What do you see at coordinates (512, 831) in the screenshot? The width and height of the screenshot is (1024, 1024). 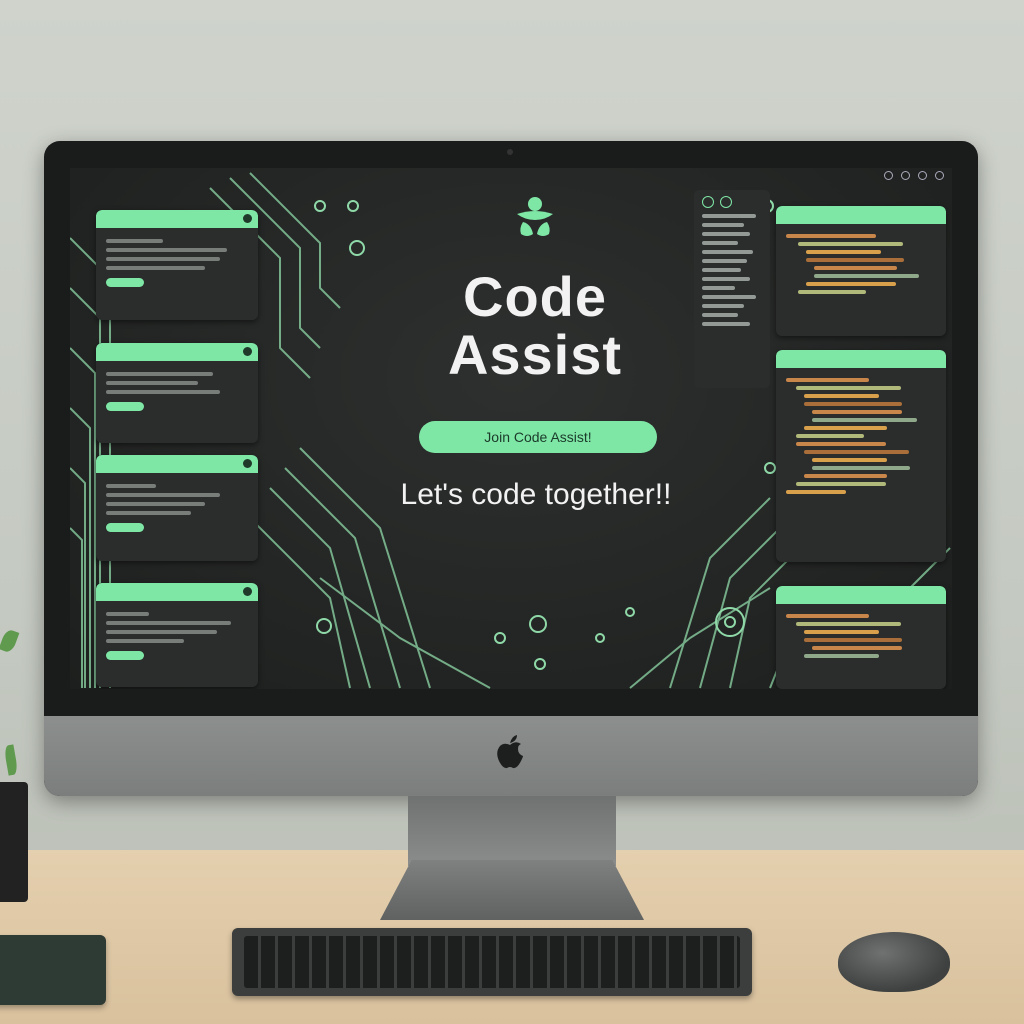 I see `monitor-stand-neck` at bounding box center [512, 831].